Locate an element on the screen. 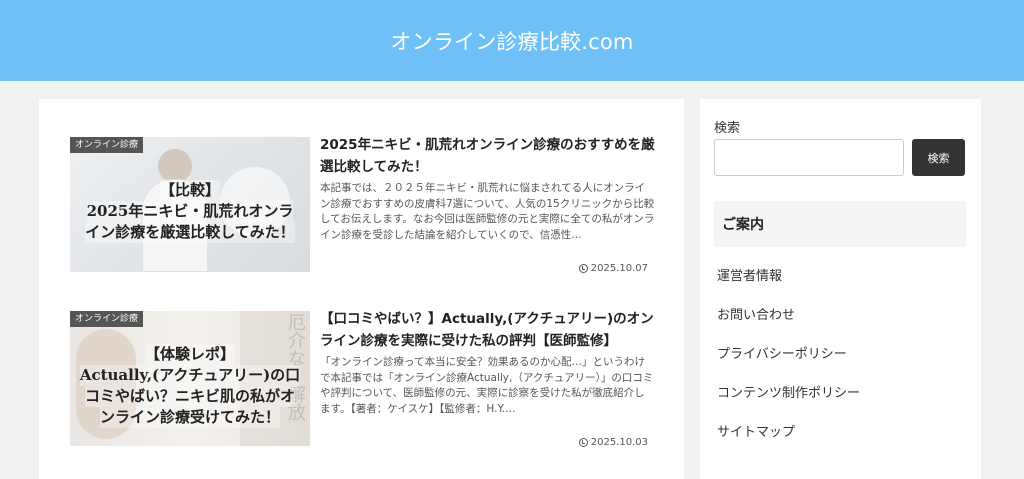  post-title: 2025年ニキビ・肌荒れオンライン診療のおすすめを厳選比較してみた！ is located at coordinates (490, 156).